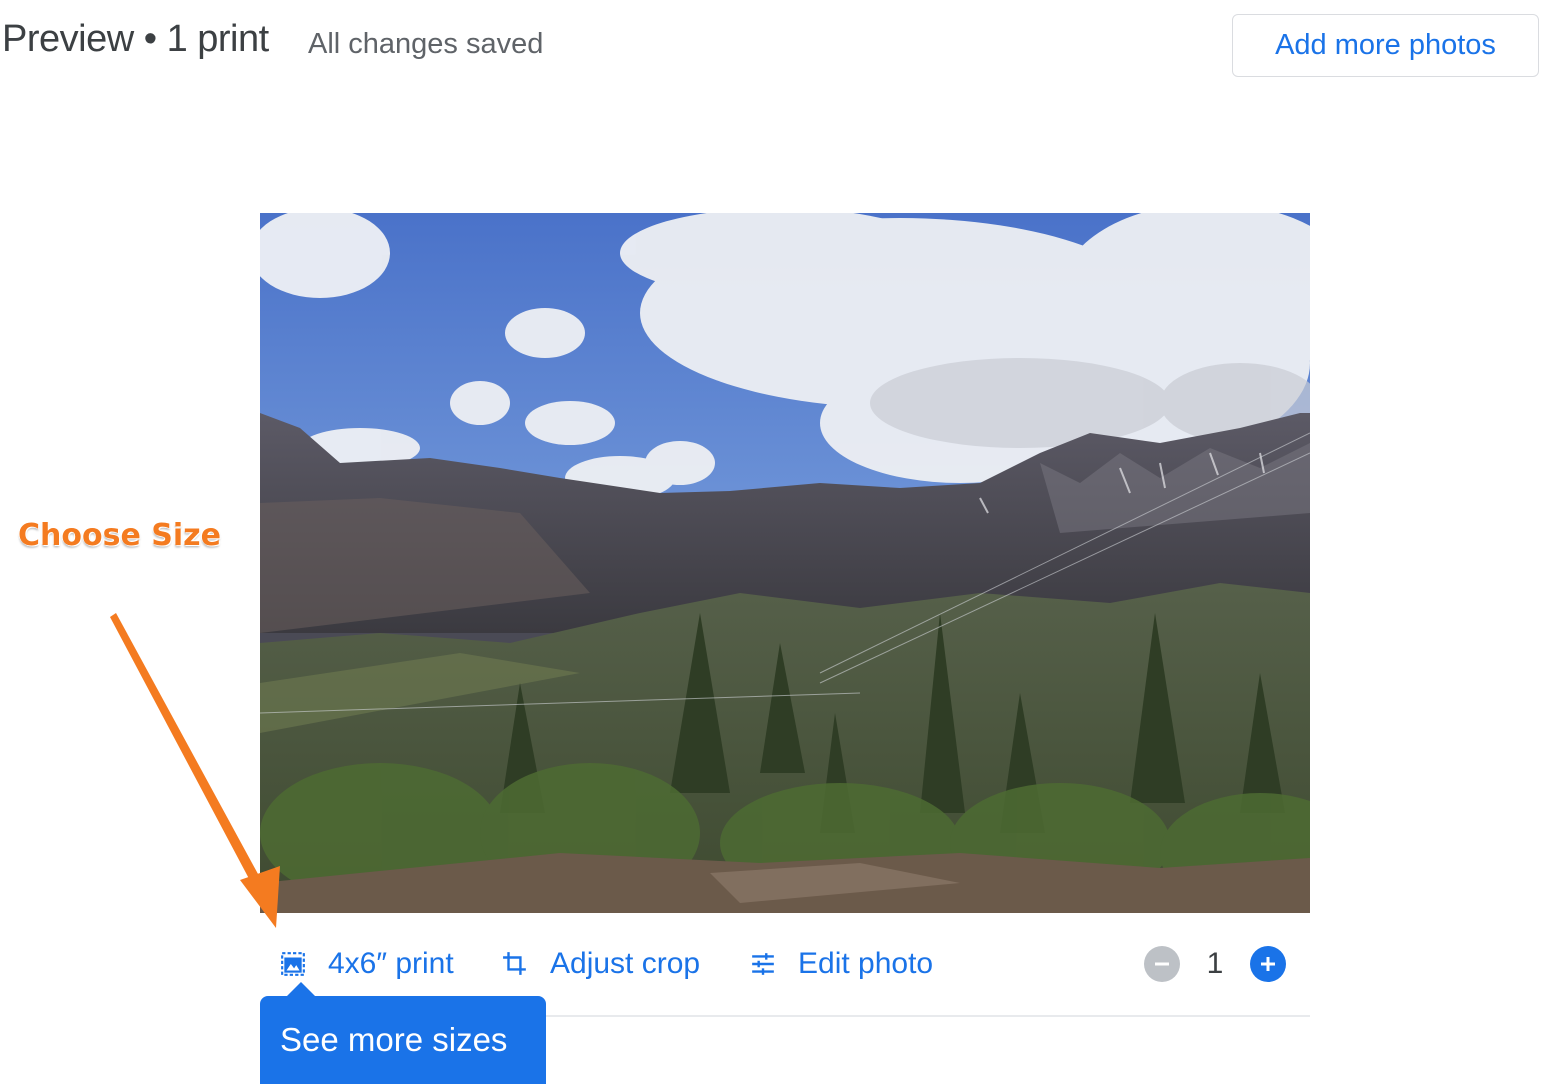 The width and height of the screenshot is (1546, 1084). Describe the element at coordinates (119, 535) in the screenshot. I see `choose-size-annotation: Choose Size` at that location.